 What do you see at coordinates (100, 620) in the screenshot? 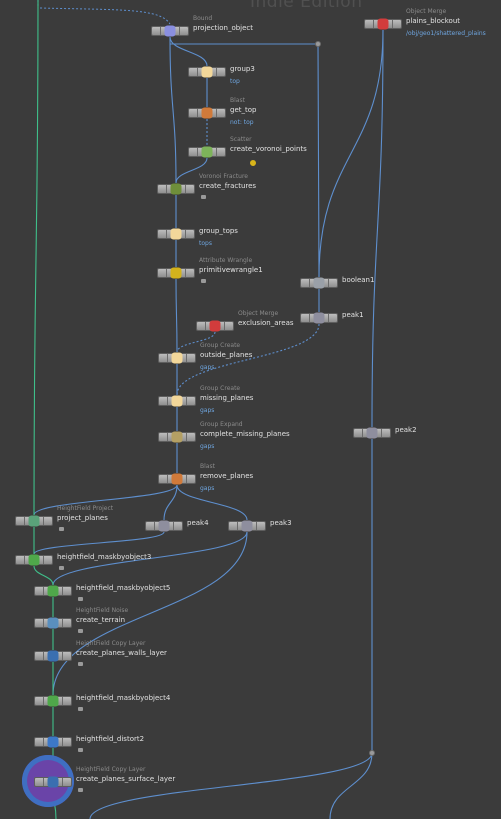
I see `node-name-label: create_terrain` at bounding box center [100, 620].